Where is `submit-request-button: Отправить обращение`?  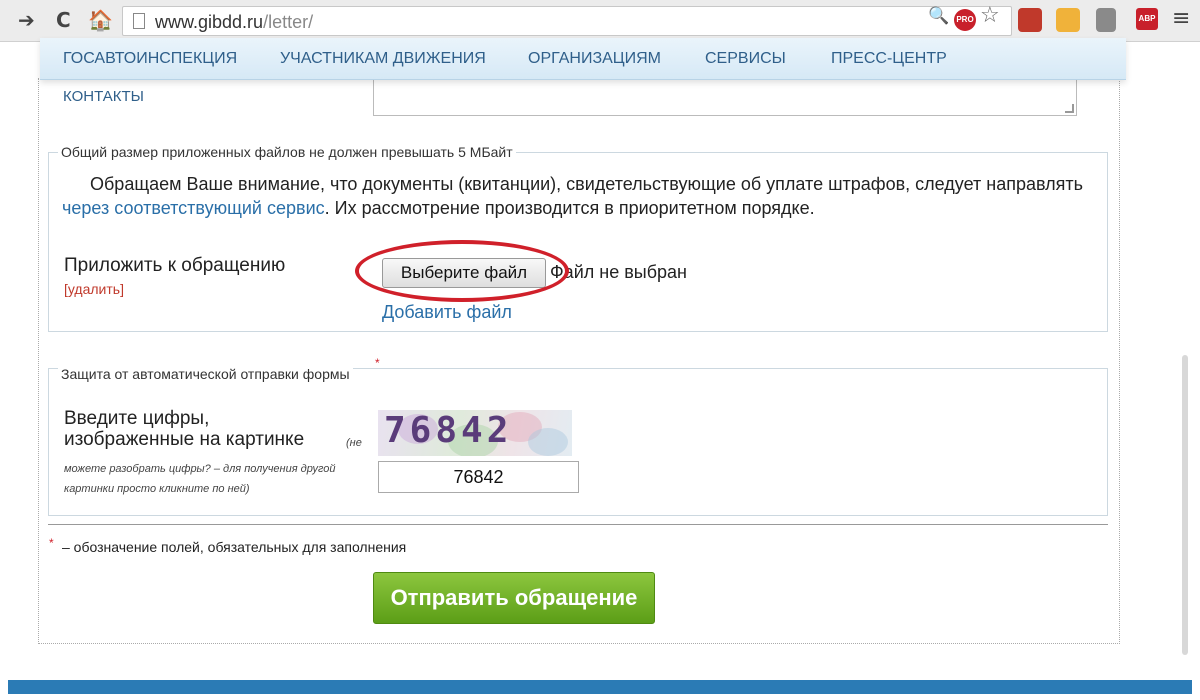
submit-request-button: Отправить обращение is located at coordinates (514, 598).